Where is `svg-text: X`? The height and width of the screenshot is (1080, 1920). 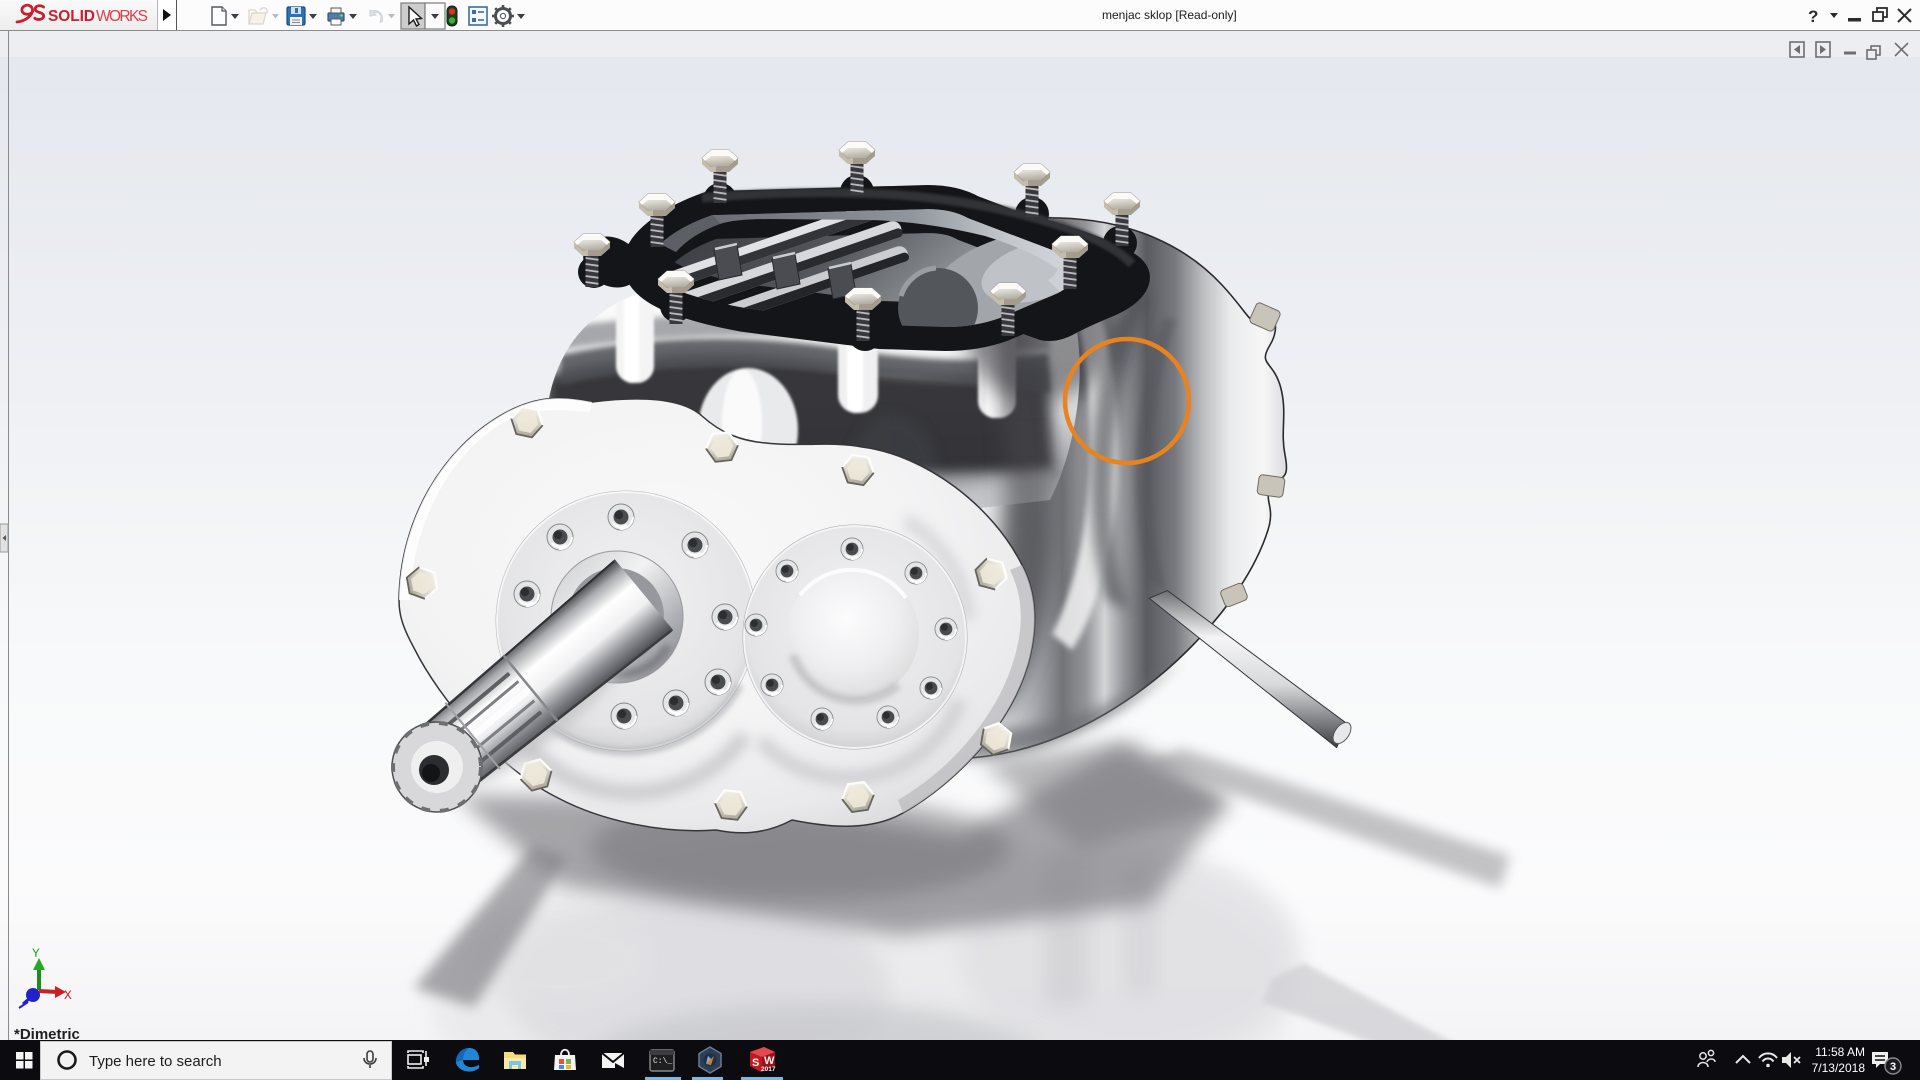 svg-text: X is located at coordinates (68, 995).